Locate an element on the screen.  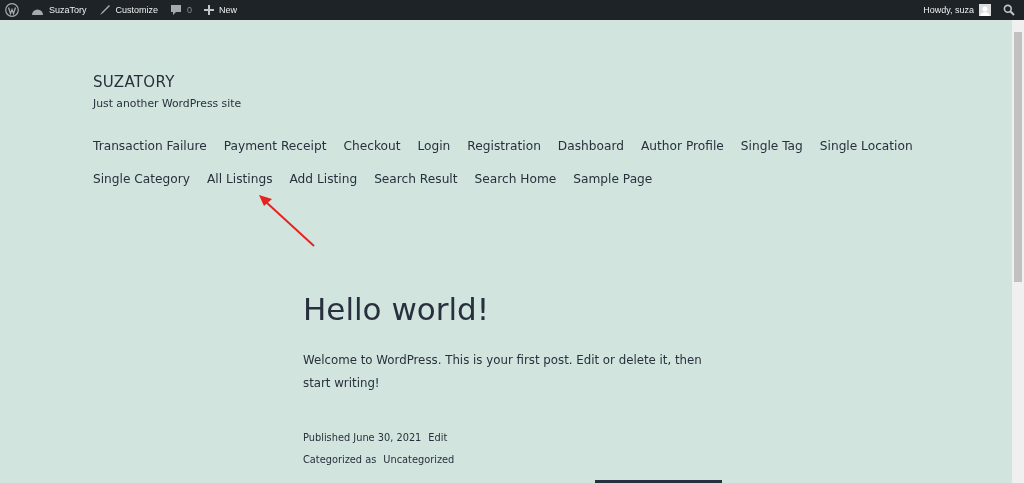
site-link: SuzaTory is located at coordinates (59, 10).